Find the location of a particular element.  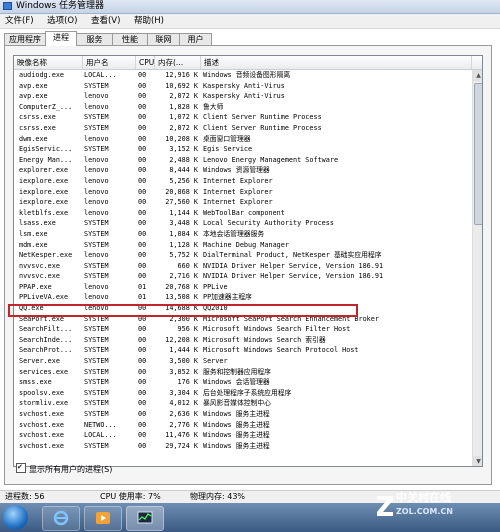

process-image-name: services.exe is located at coordinates (44, 371).